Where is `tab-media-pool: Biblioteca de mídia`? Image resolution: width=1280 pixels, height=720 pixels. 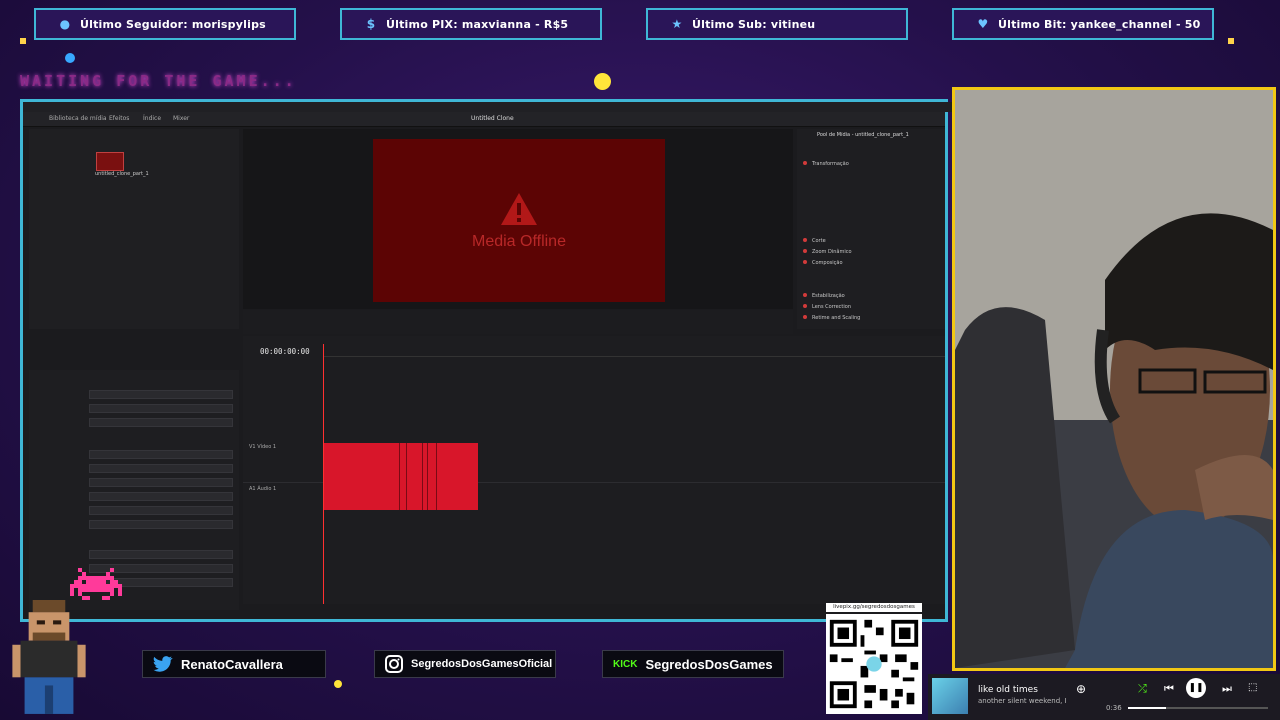
tab-media-pool: Biblioteca de mídia is located at coordinates (78, 118).